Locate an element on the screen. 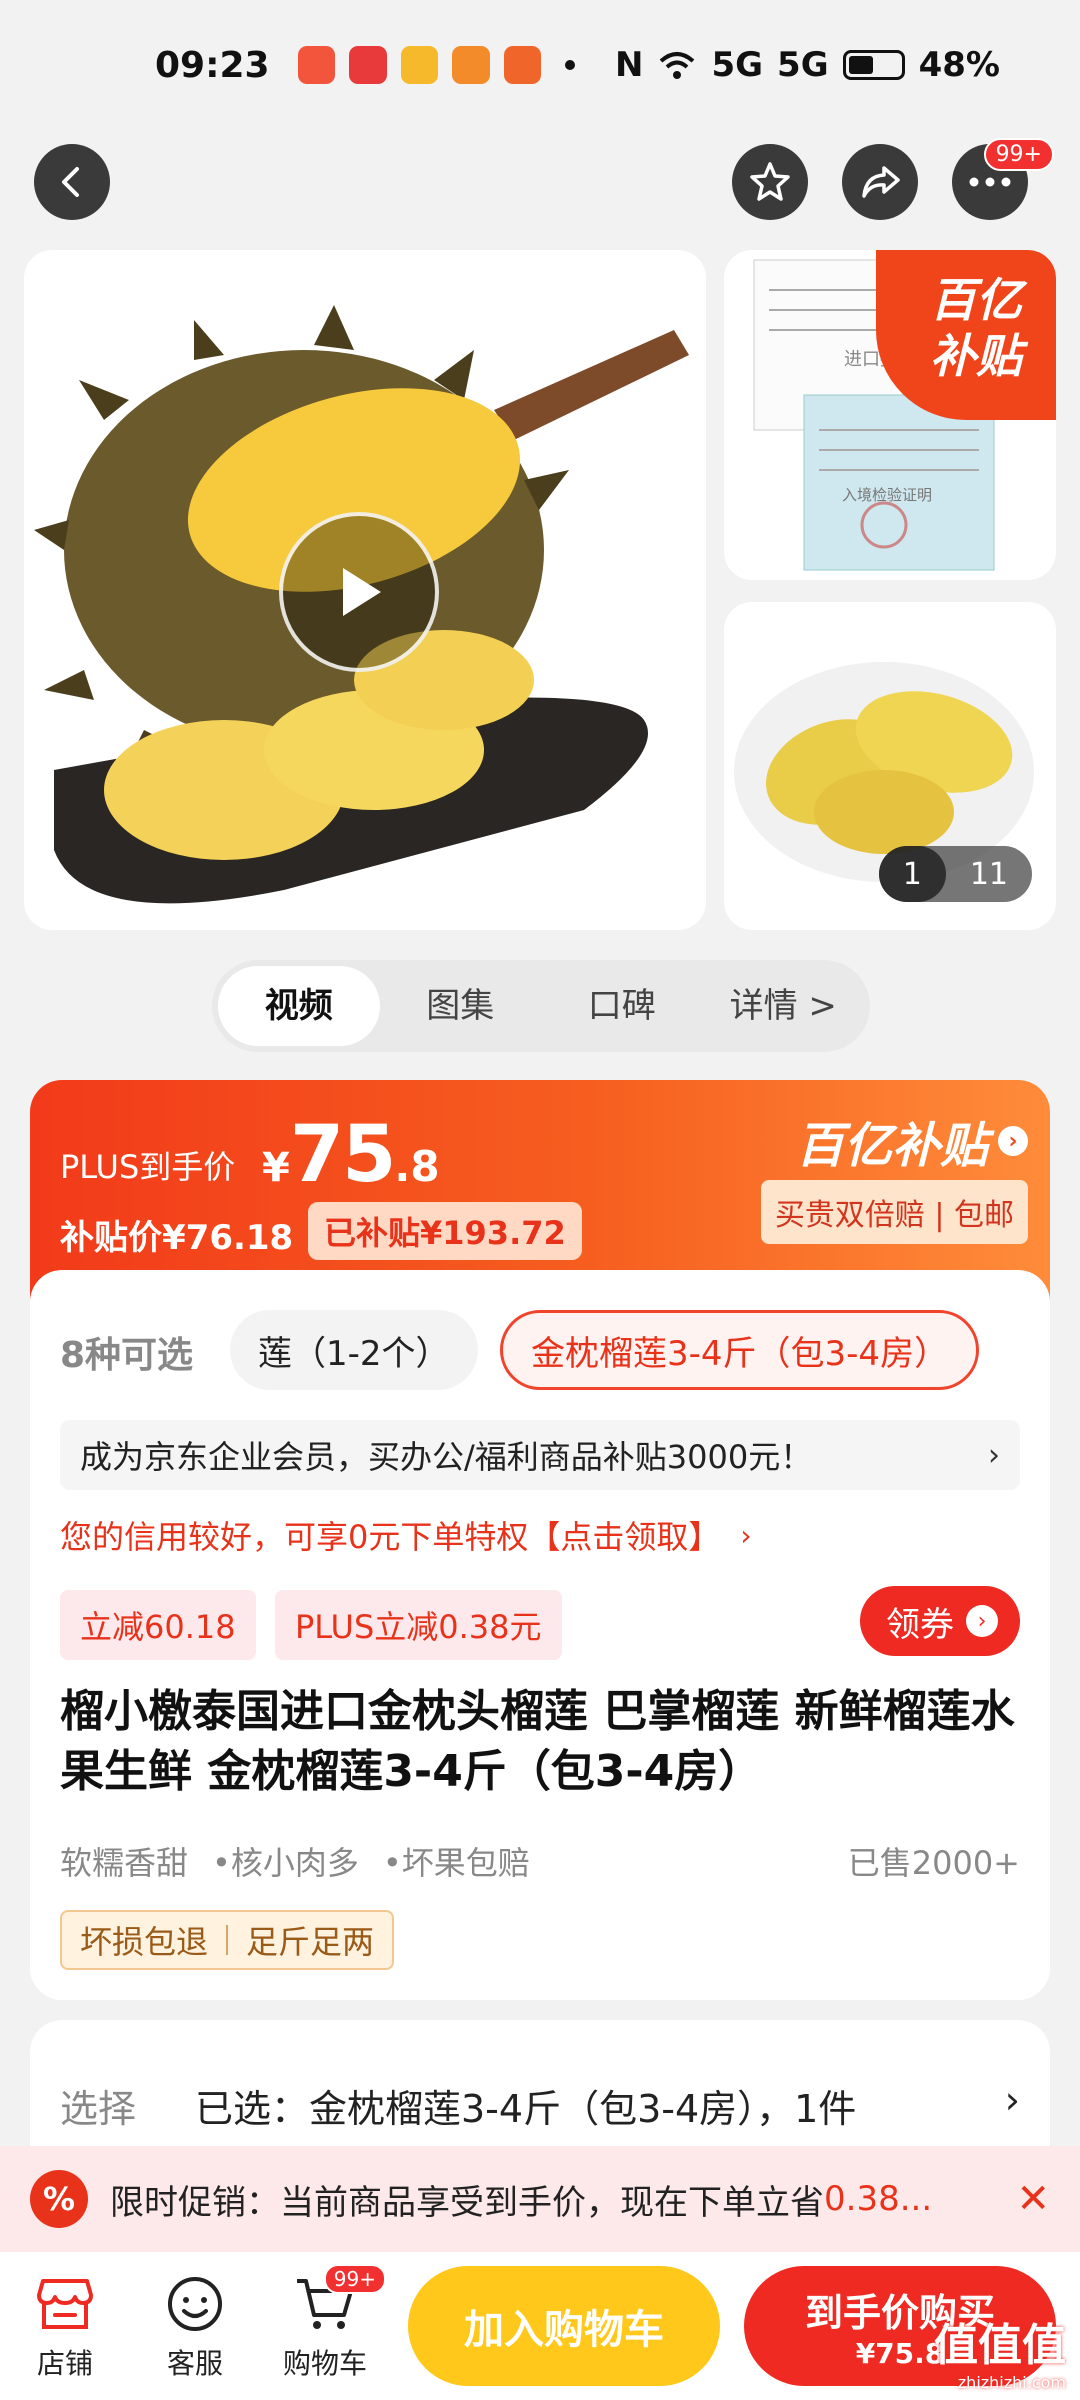 The height and width of the screenshot is (2400, 1080). buy-price: ¥75.8 is located at coordinates (900, 2353).